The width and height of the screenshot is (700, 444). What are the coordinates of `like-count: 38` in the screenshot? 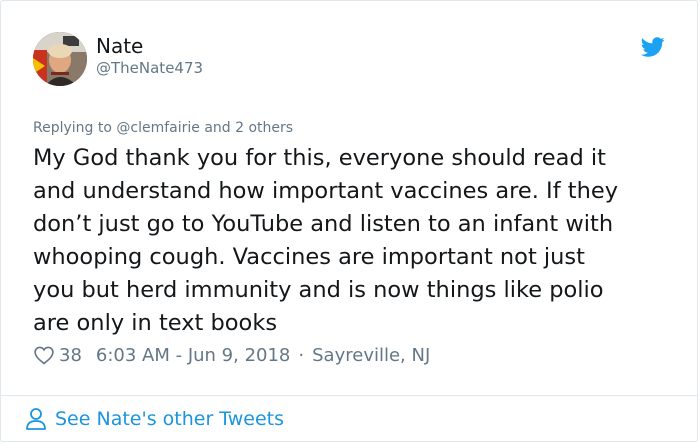 It's located at (70, 355).